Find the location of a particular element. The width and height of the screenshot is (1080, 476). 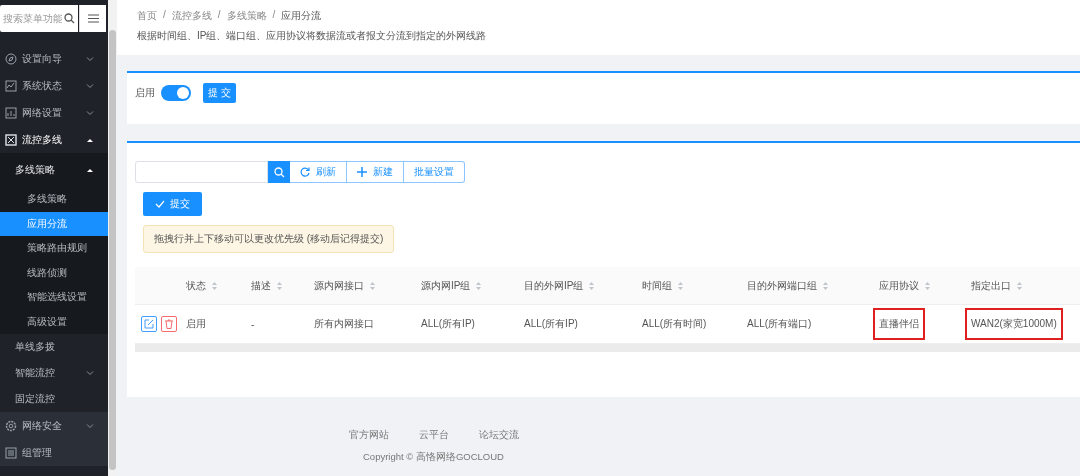

breadcrumb-current: 应用分流 is located at coordinates (301, 16).